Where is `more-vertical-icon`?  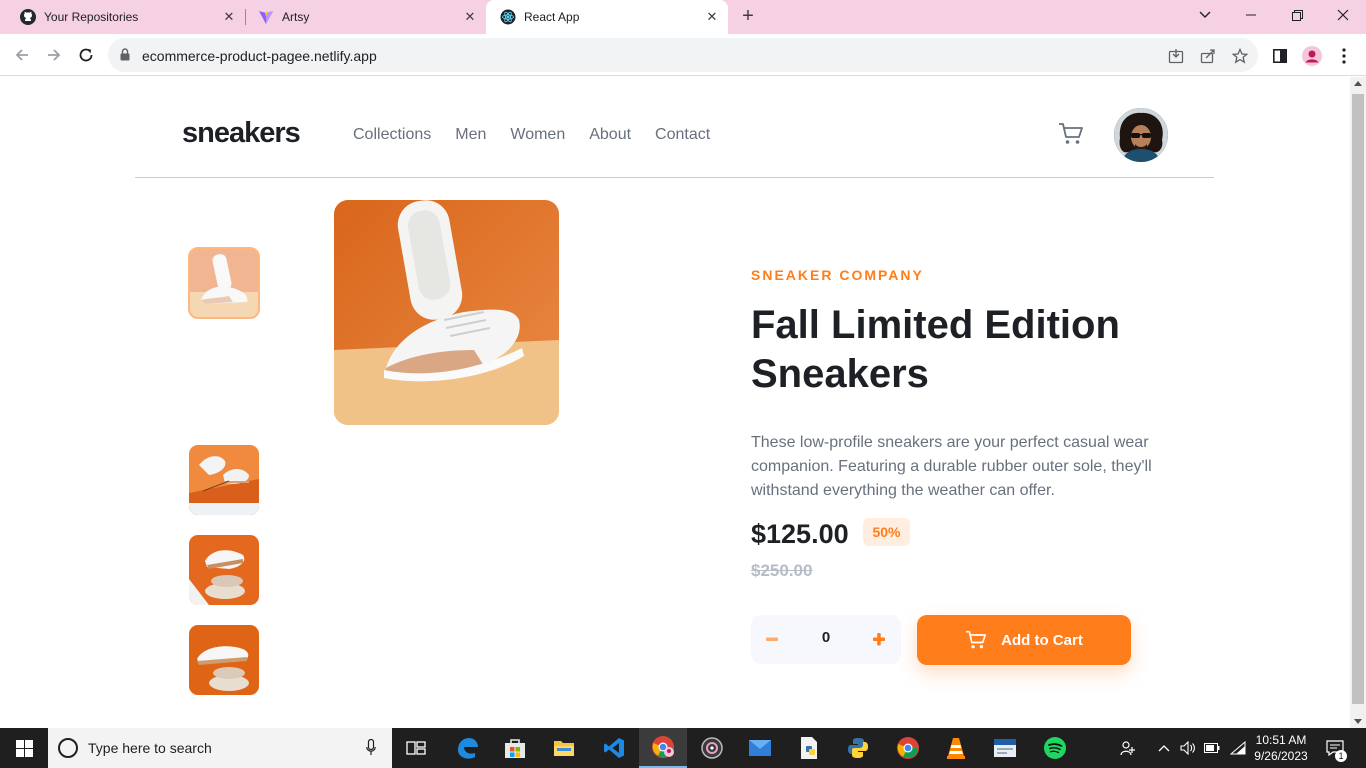 more-vertical-icon is located at coordinates (1344, 56).